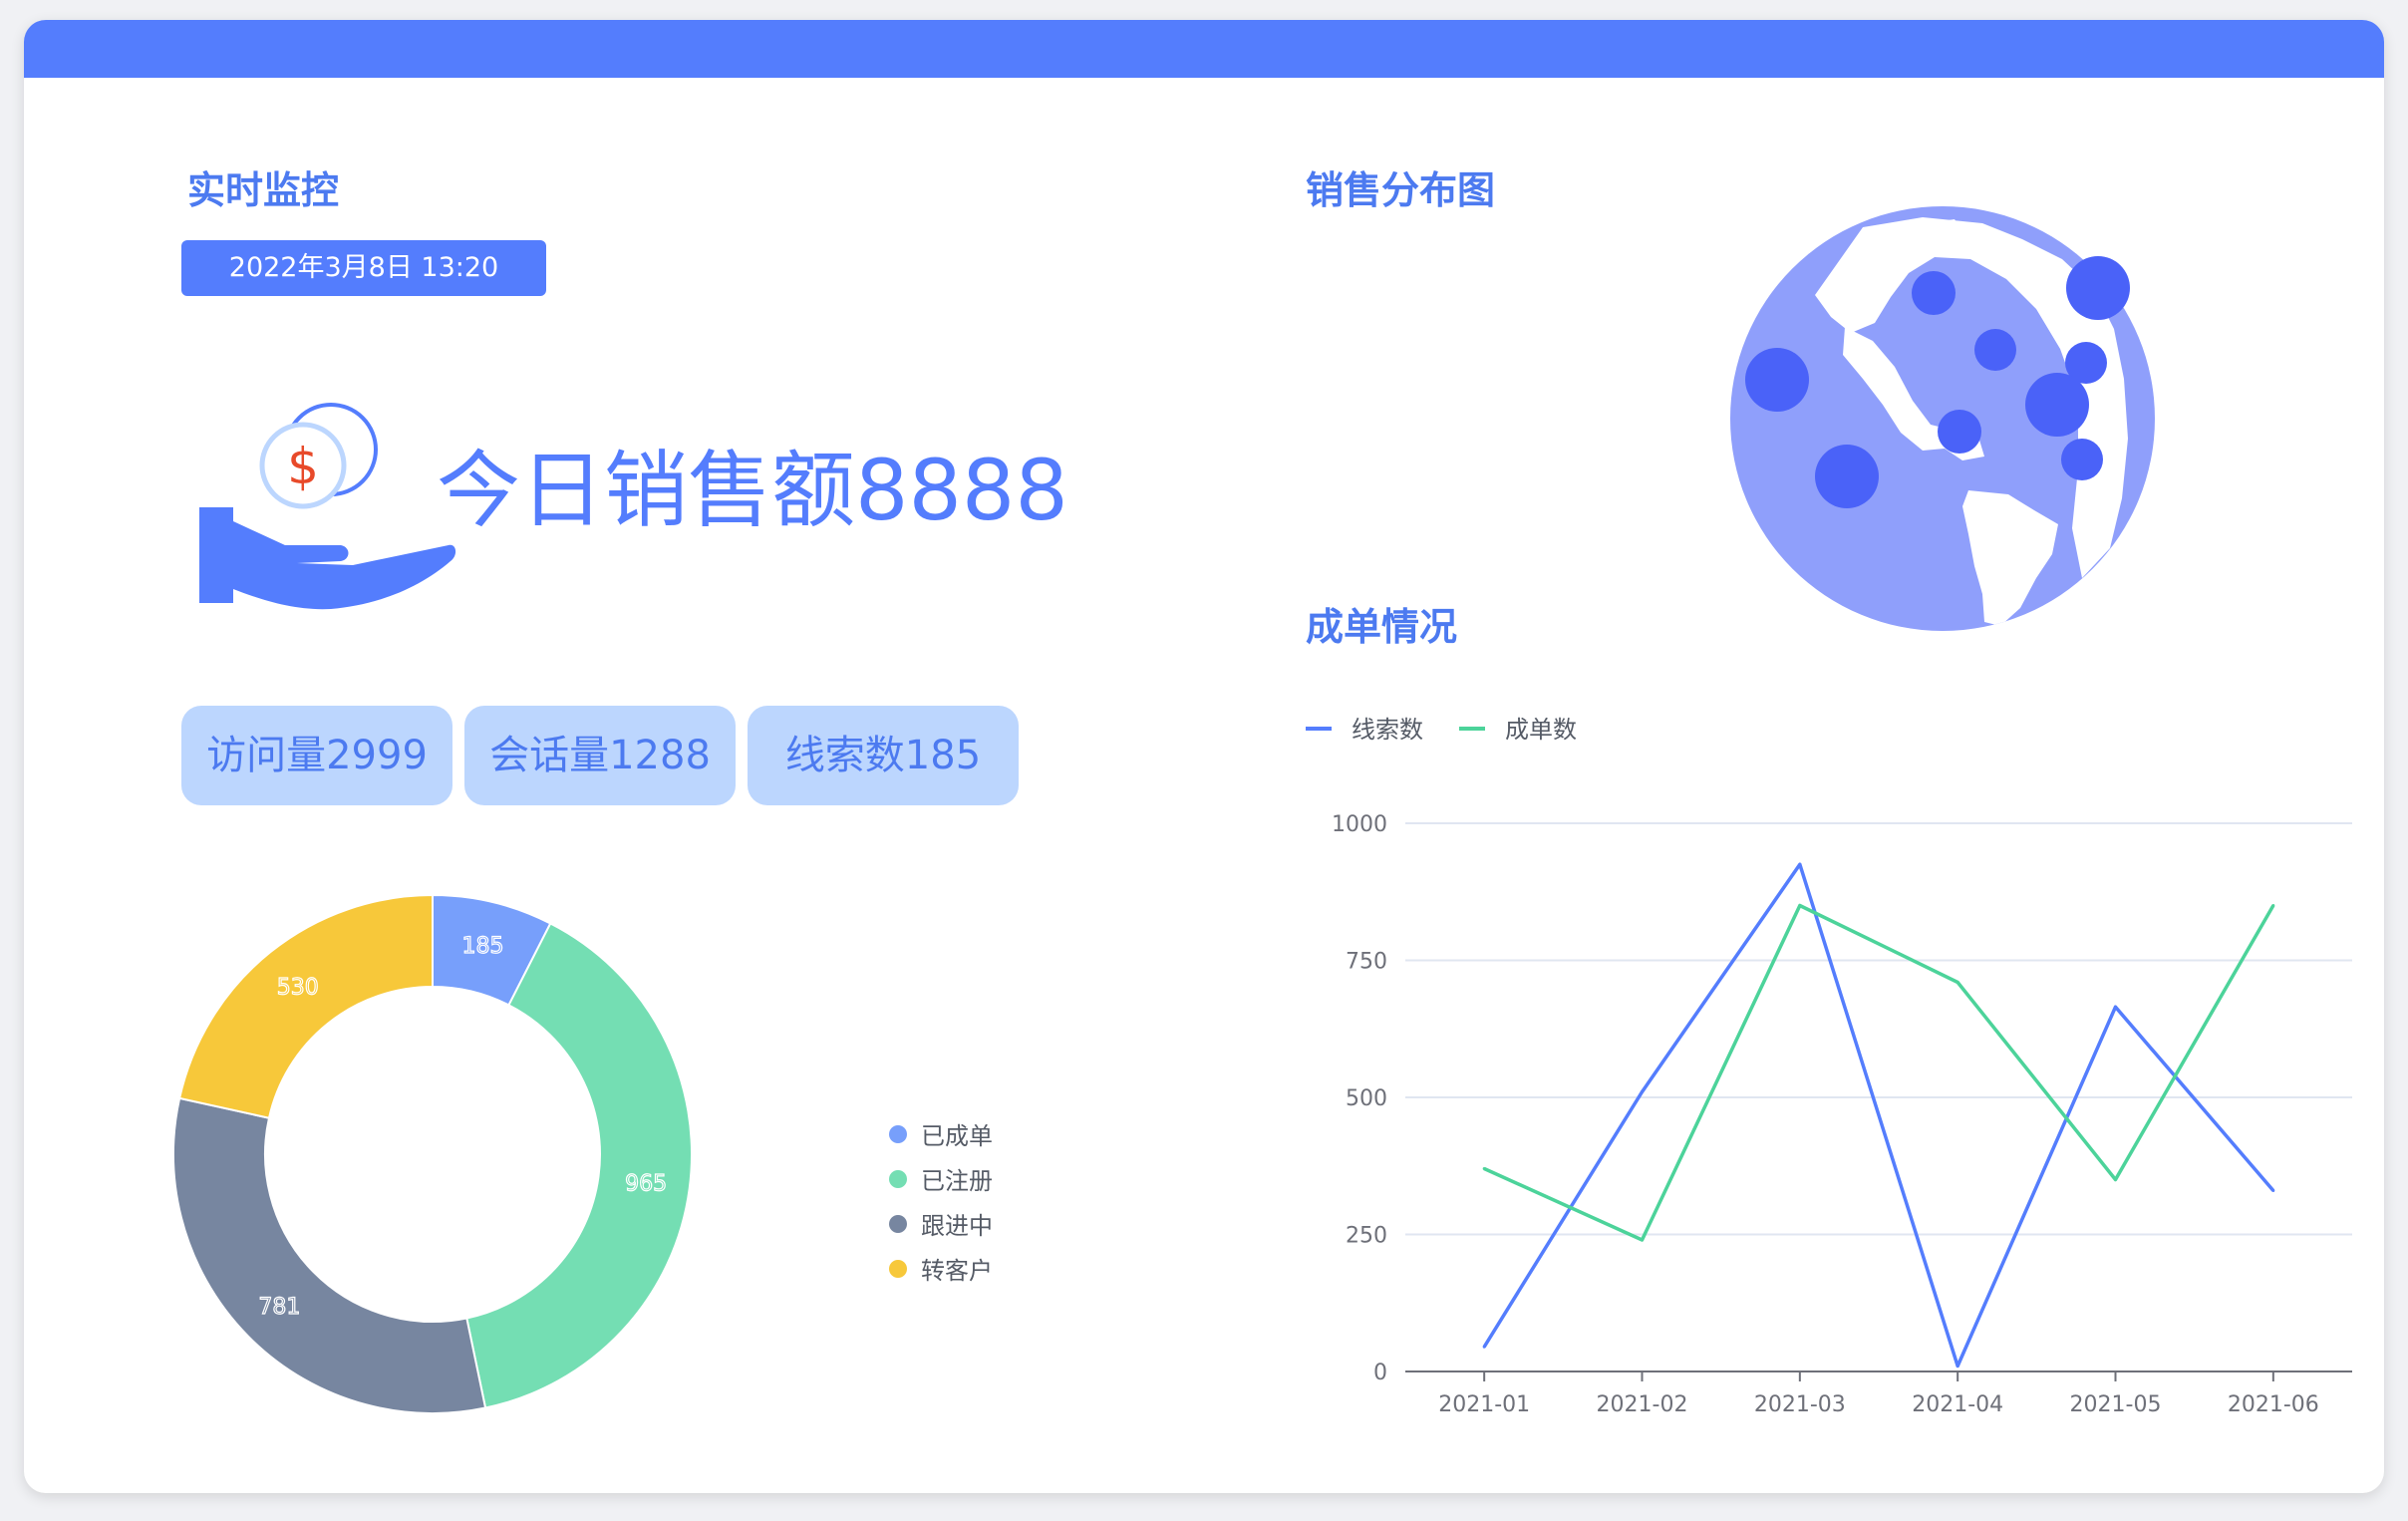 The width and height of the screenshot is (2408, 1521). What do you see at coordinates (1541, 730) in the screenshot?
I see `legend-label: 成单数` at bounding box center [1541, 730].